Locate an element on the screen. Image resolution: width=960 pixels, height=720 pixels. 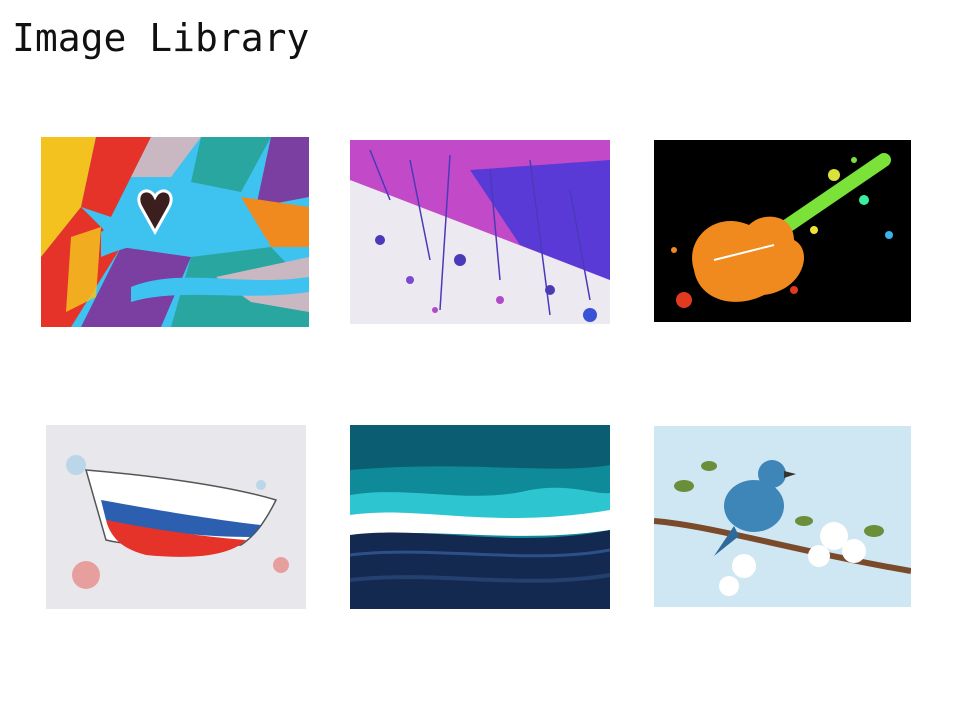
boat-picture is located at coordinates (176, 517).